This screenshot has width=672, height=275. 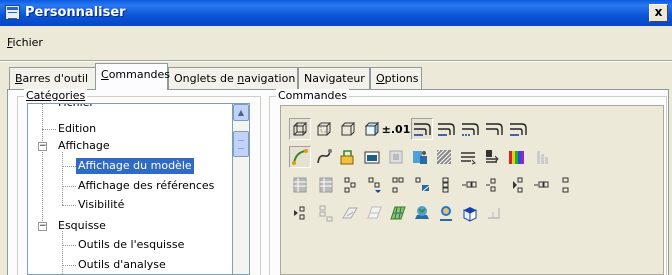 I want to click on box-wire-icon, so click(x=300, y=129).